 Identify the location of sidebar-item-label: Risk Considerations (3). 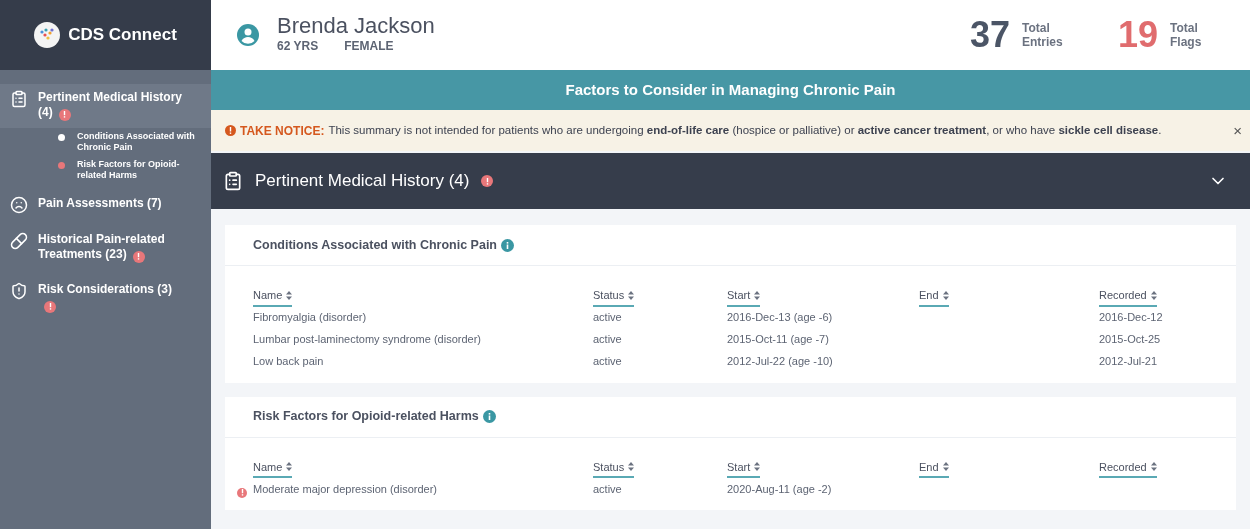
(105, 289).